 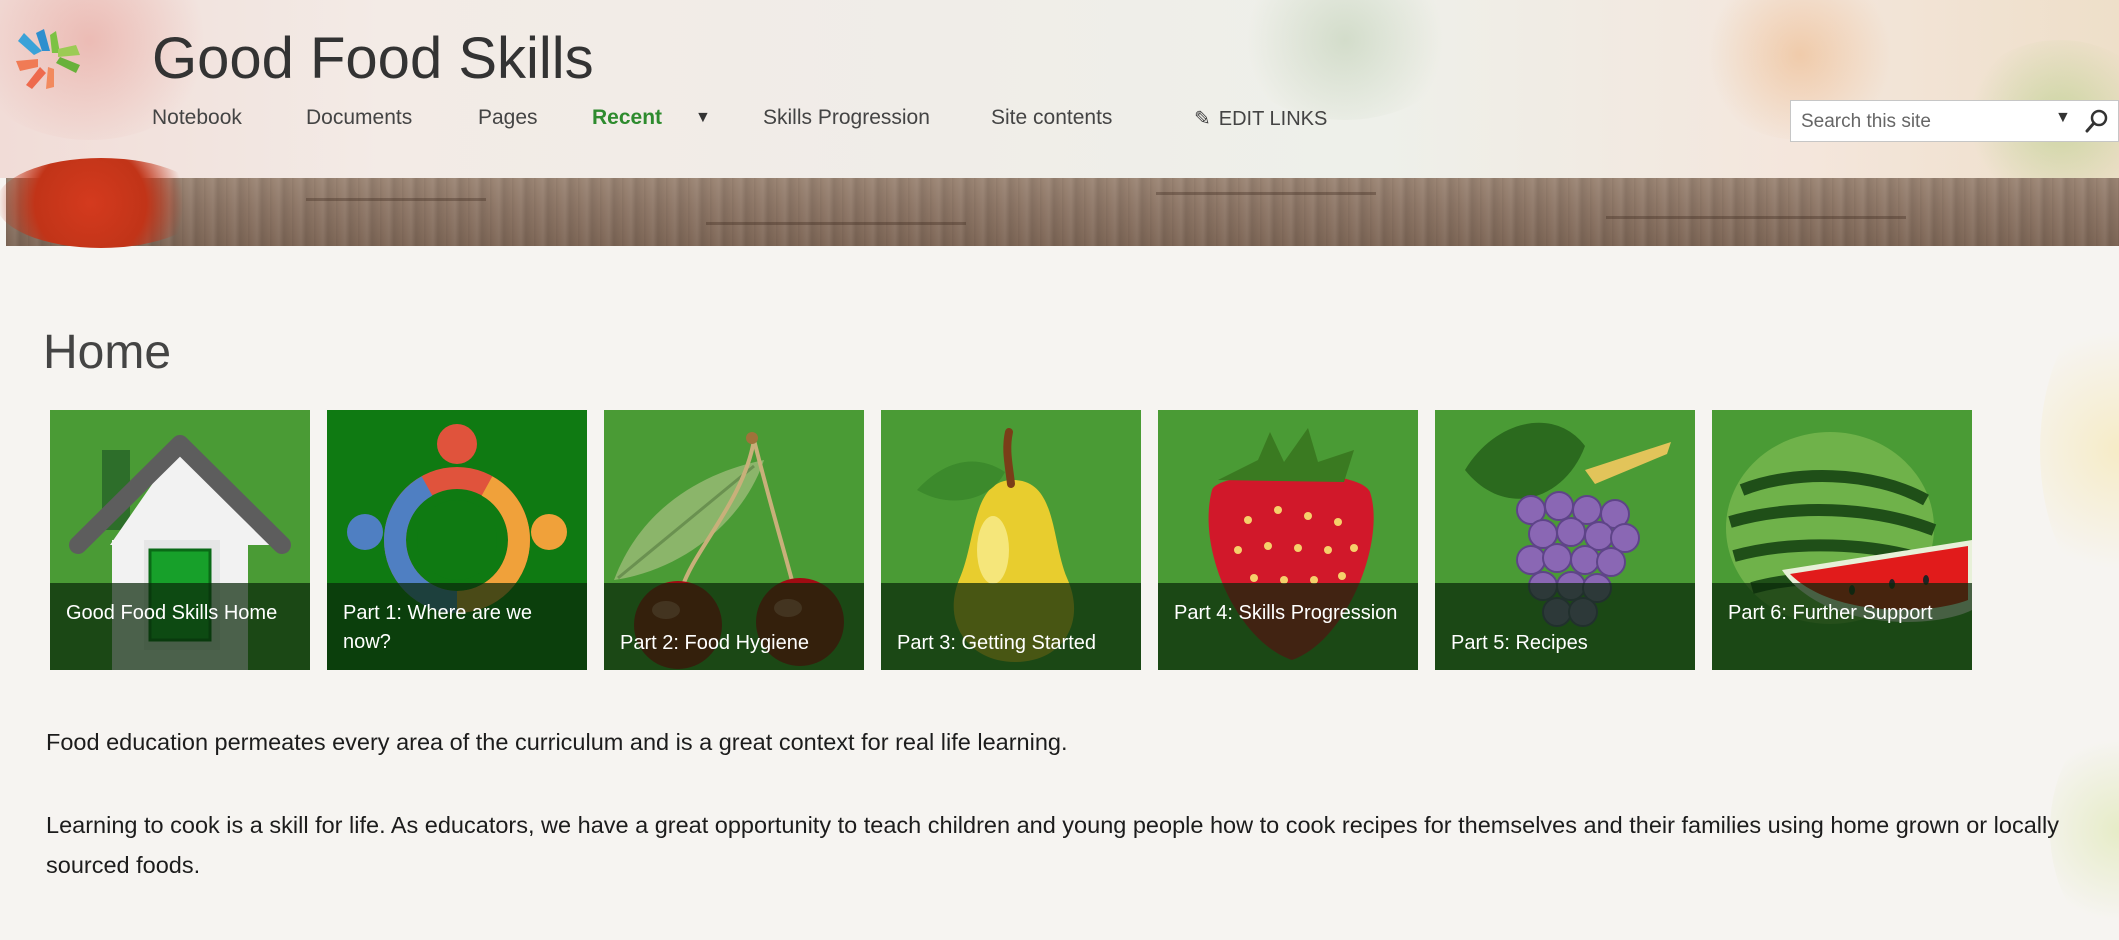 What do you see at coordinates (1565, 626) in the screenshot?
I see `tile-label: Part 5: Recipes` at bounding box center [1565, 626].